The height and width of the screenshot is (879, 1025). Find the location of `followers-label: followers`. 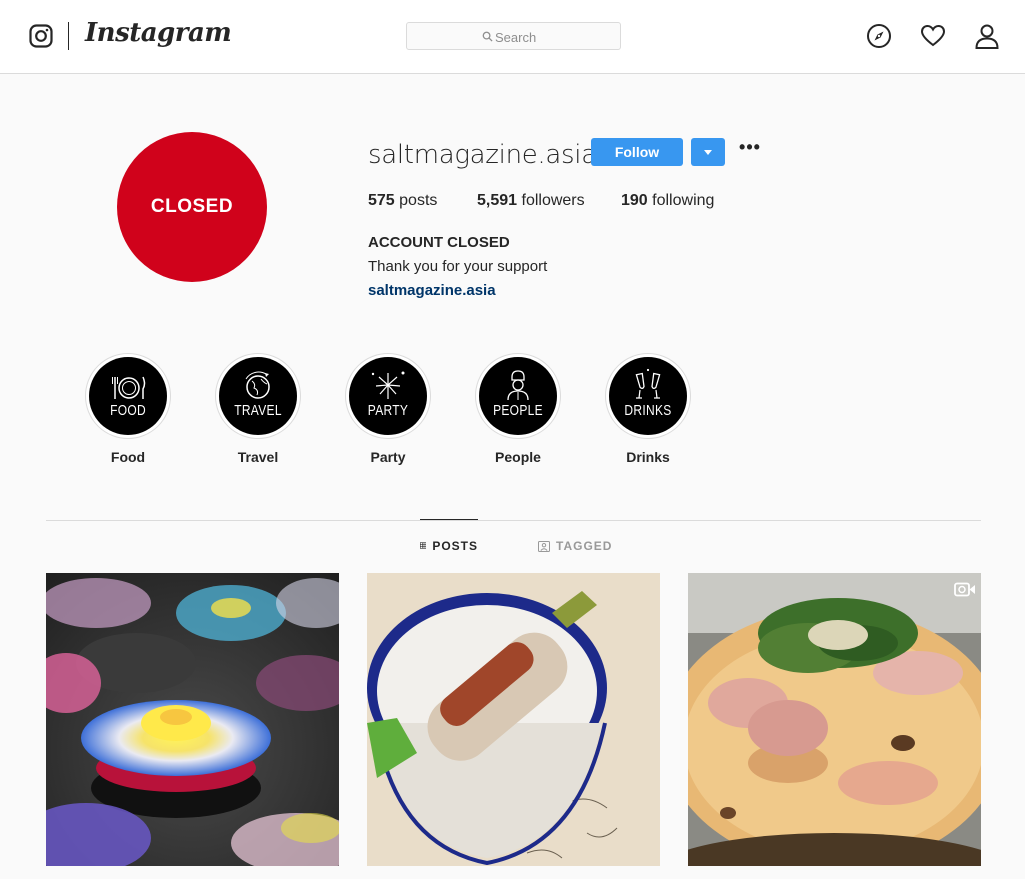

followers-label: followers is located at coordinates (553, 200).